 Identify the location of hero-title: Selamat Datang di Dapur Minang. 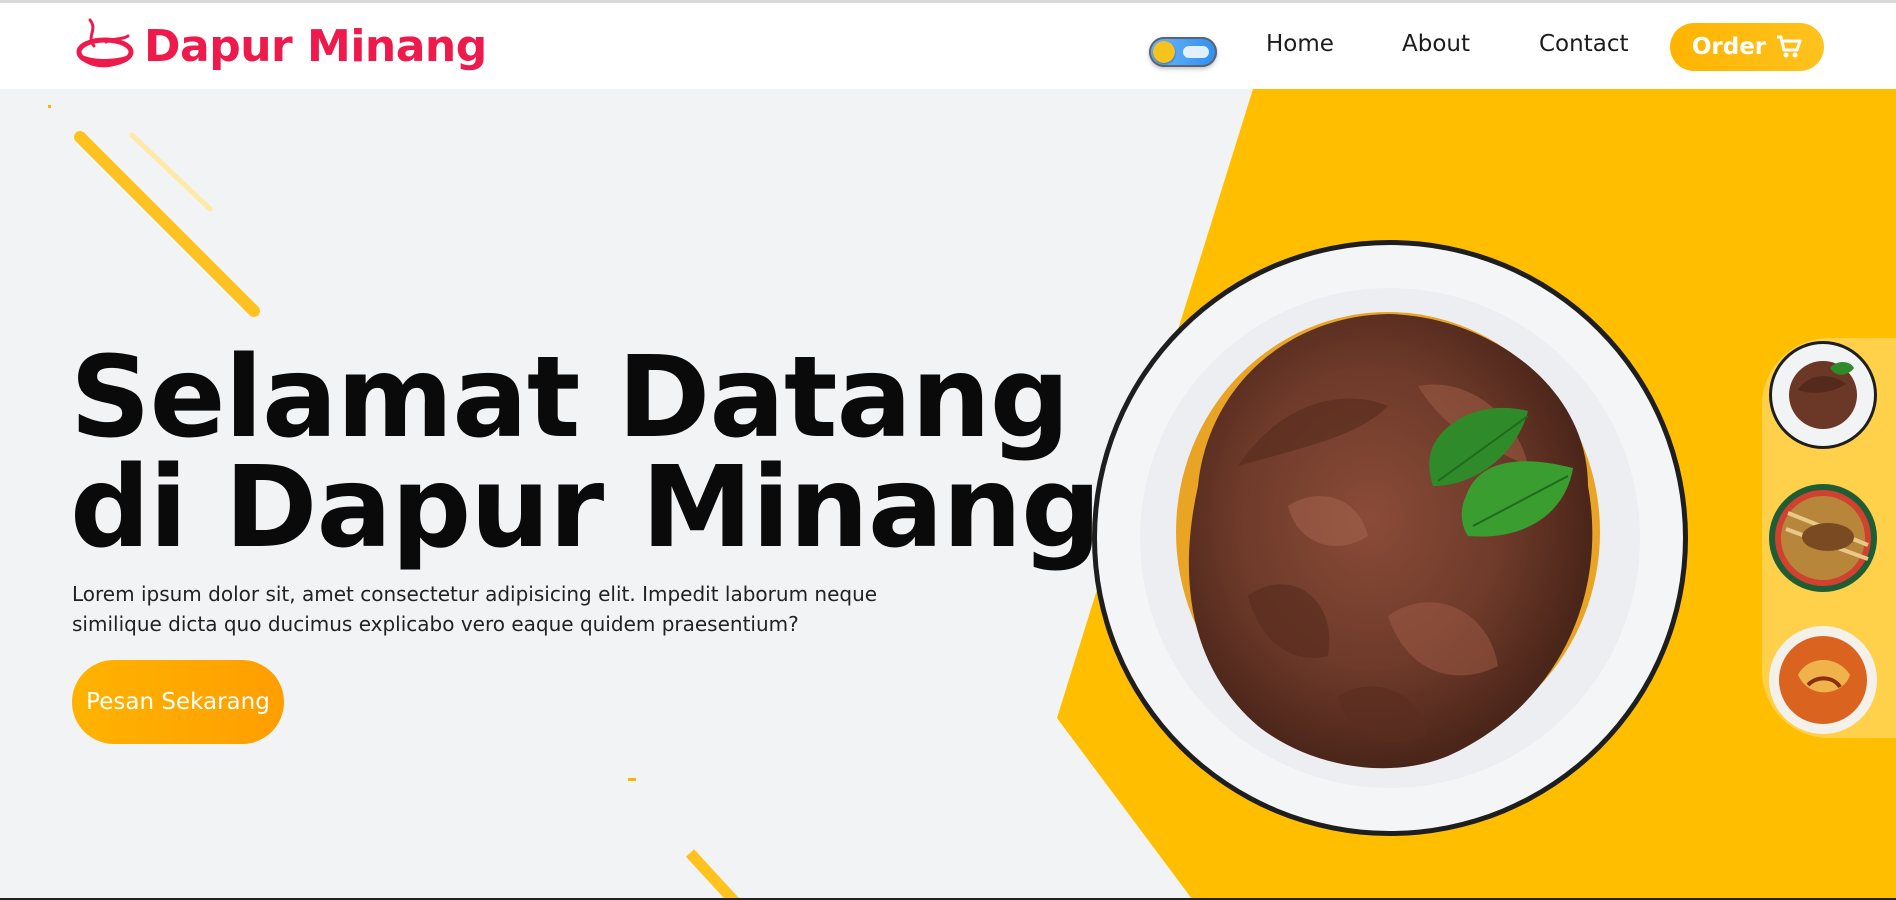
(585, 453).